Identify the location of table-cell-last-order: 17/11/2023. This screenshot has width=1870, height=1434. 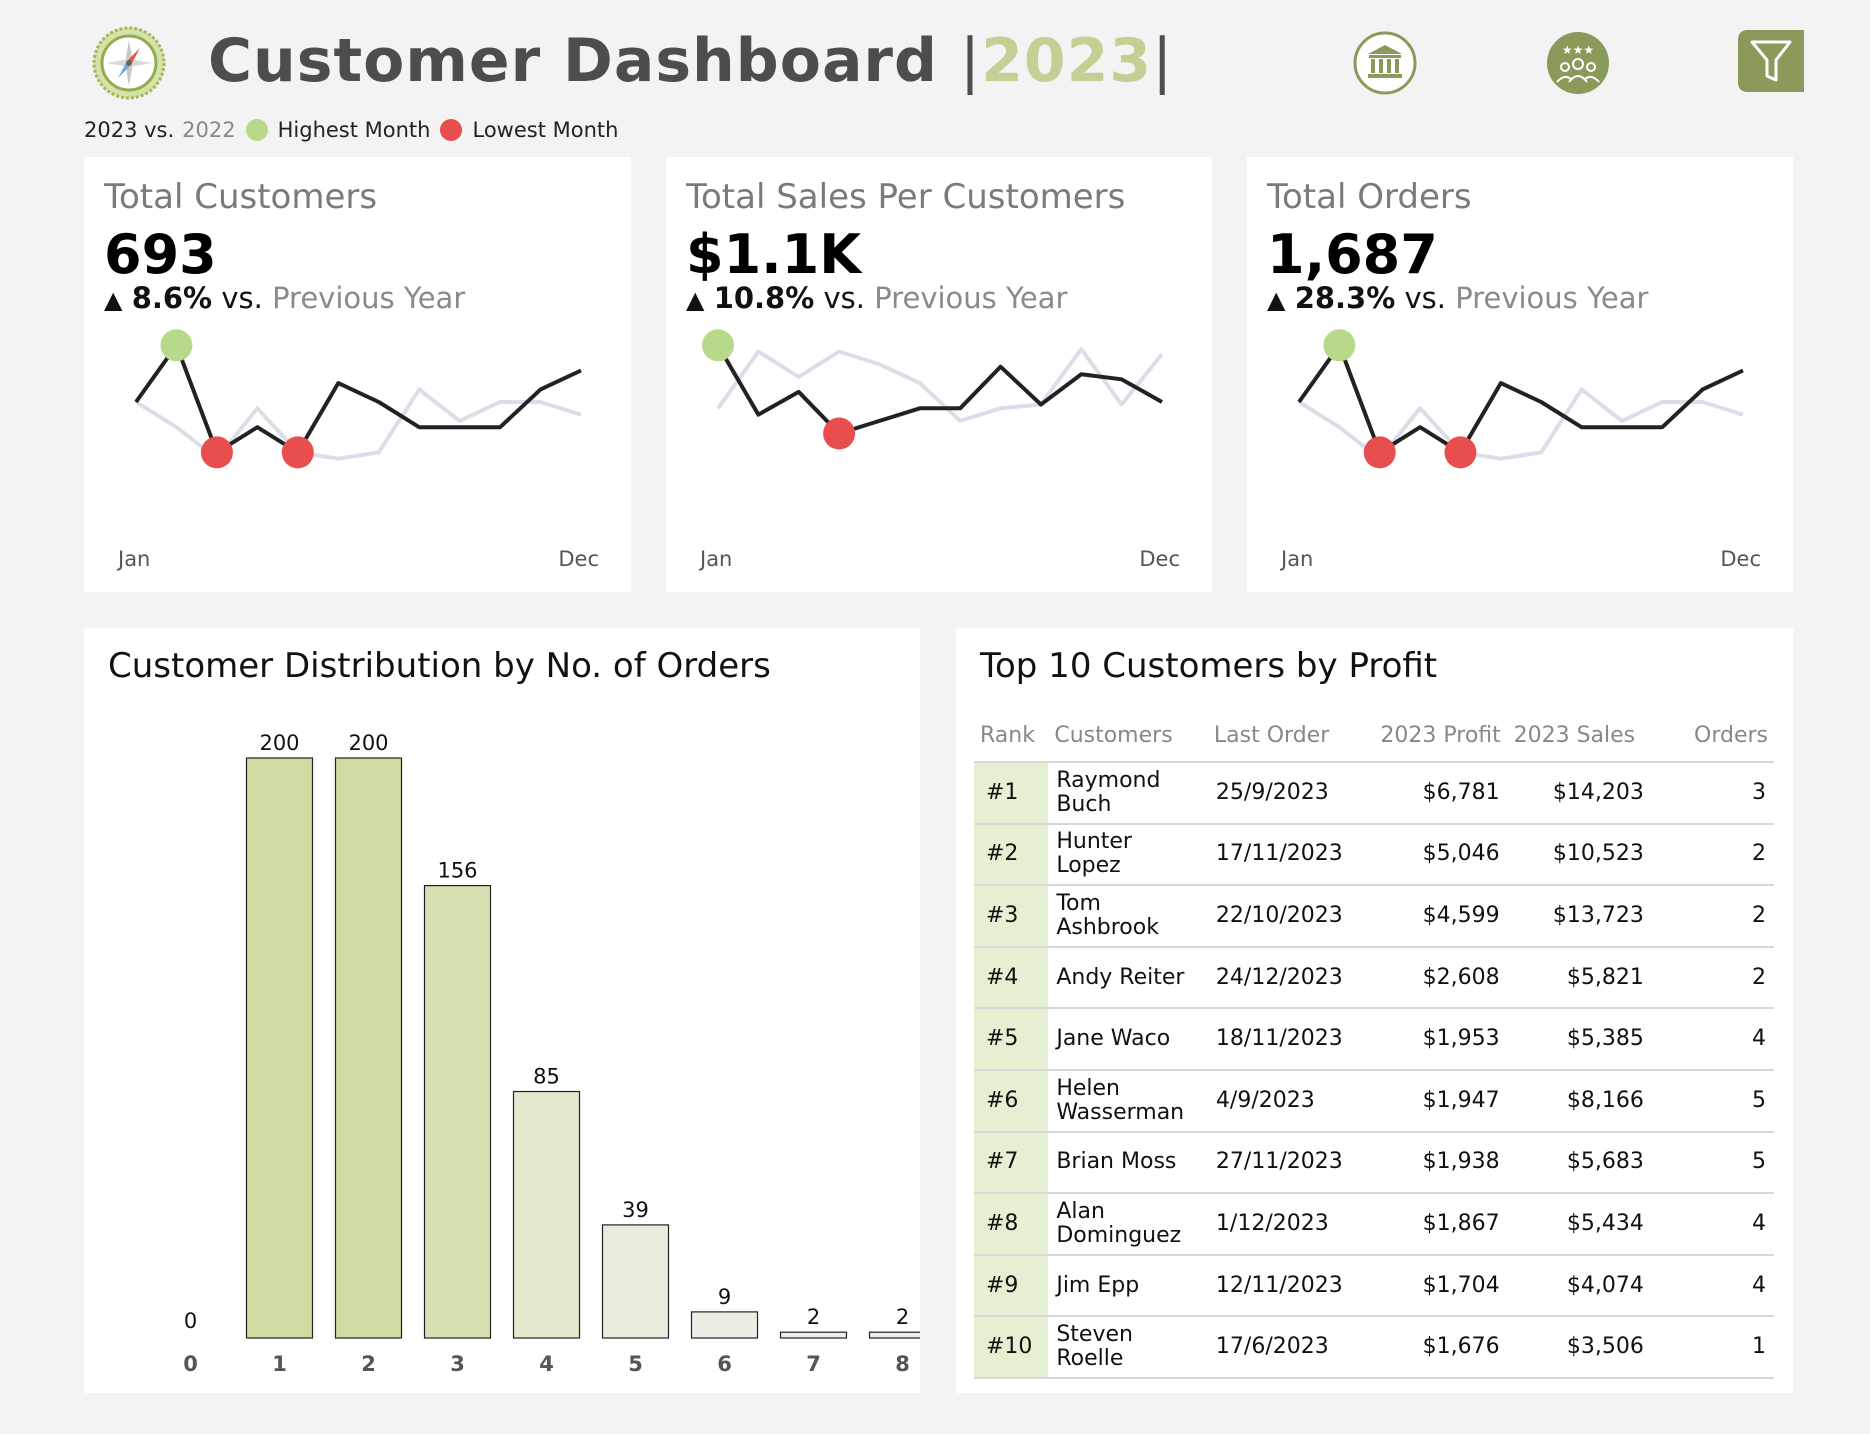
(1291, 855).